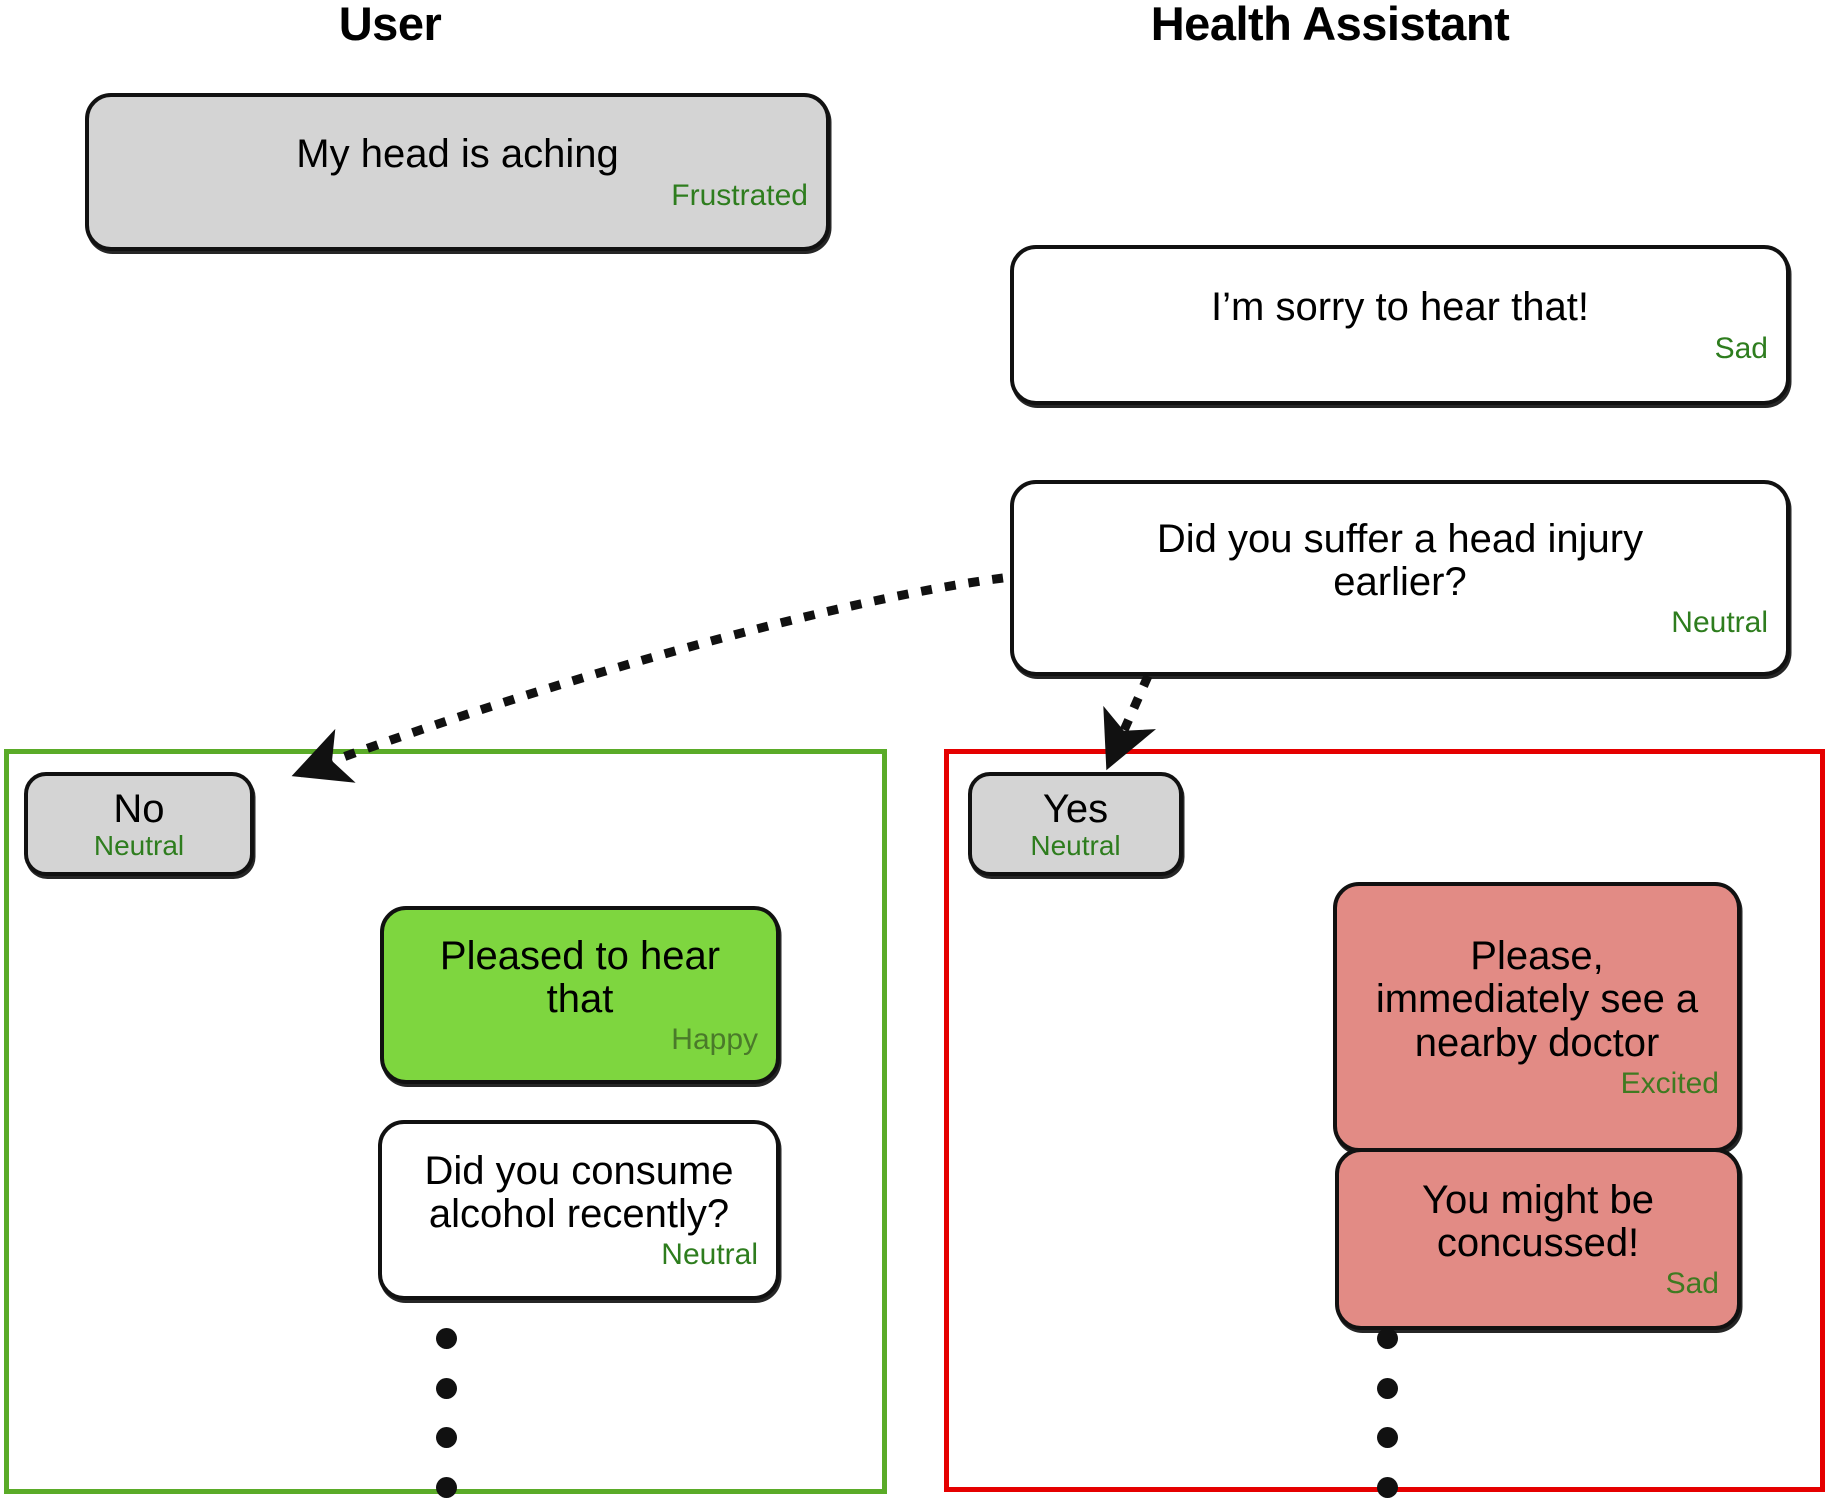 Image resolution: width=1831 pixels, height=1501 pixels. Describe the element at coordinates (1387, 1413) in the screenshot. I see `conversation-continues-ellipsis-right` at that location.